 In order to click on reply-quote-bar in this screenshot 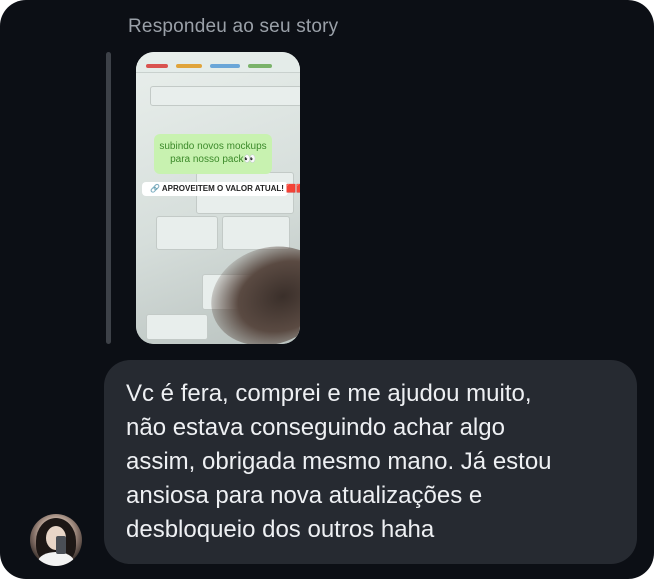, I will do `click(108, 198)`.